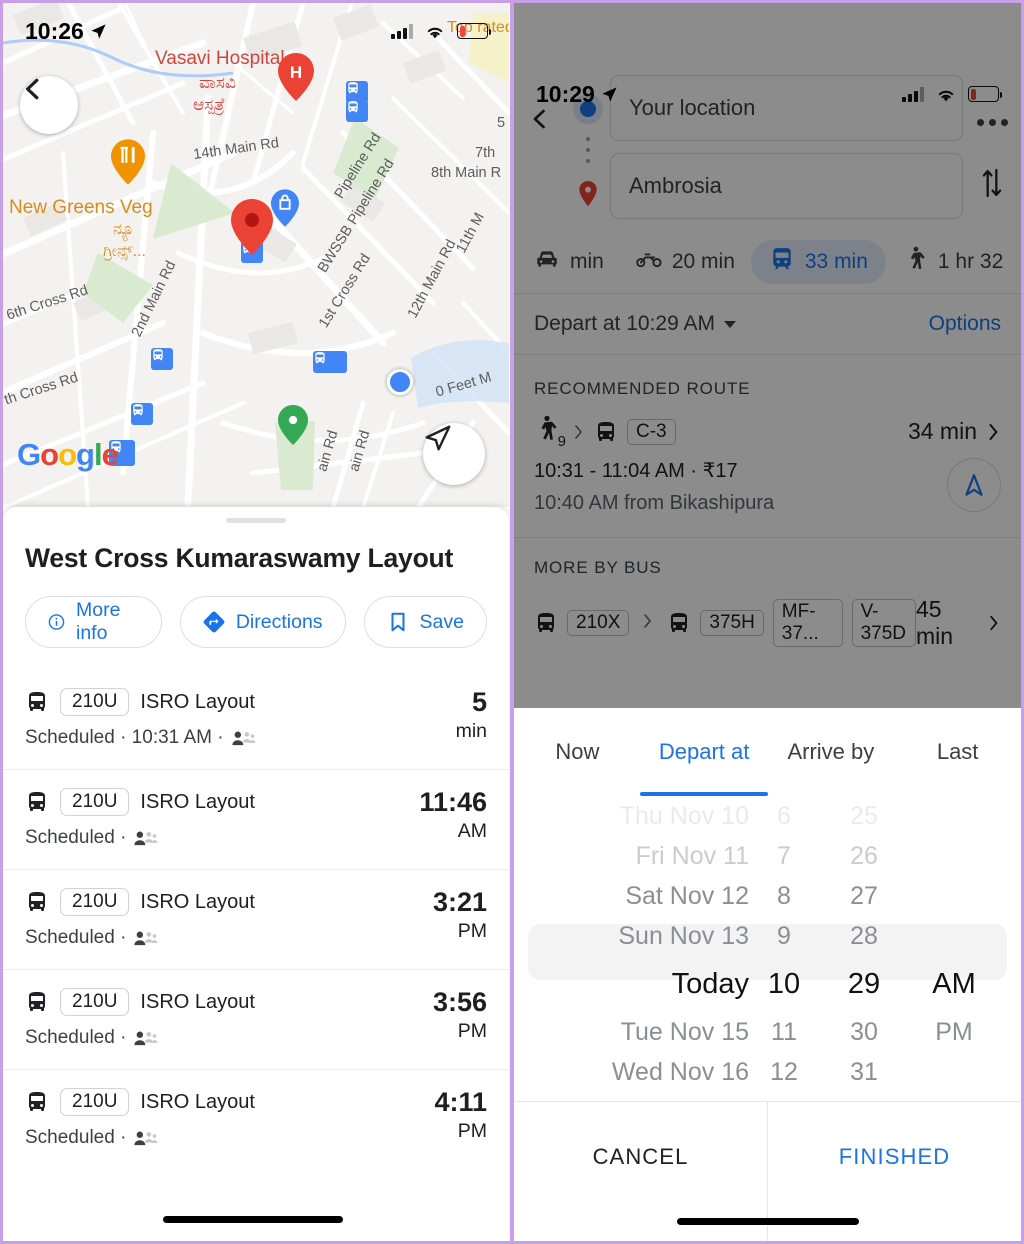 The width and height of the screenshot is (1024, 1244). Describe the element at coordinates (864, 895) in the screenshot. I see `wheel-minute: 27` at that location.